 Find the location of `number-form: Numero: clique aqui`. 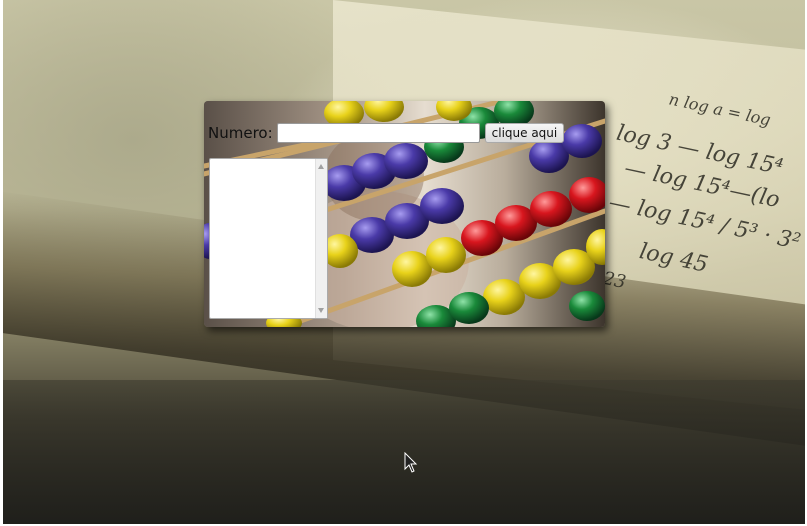

number-form: Numero: clique aqui is located at coordinates (386, 133).